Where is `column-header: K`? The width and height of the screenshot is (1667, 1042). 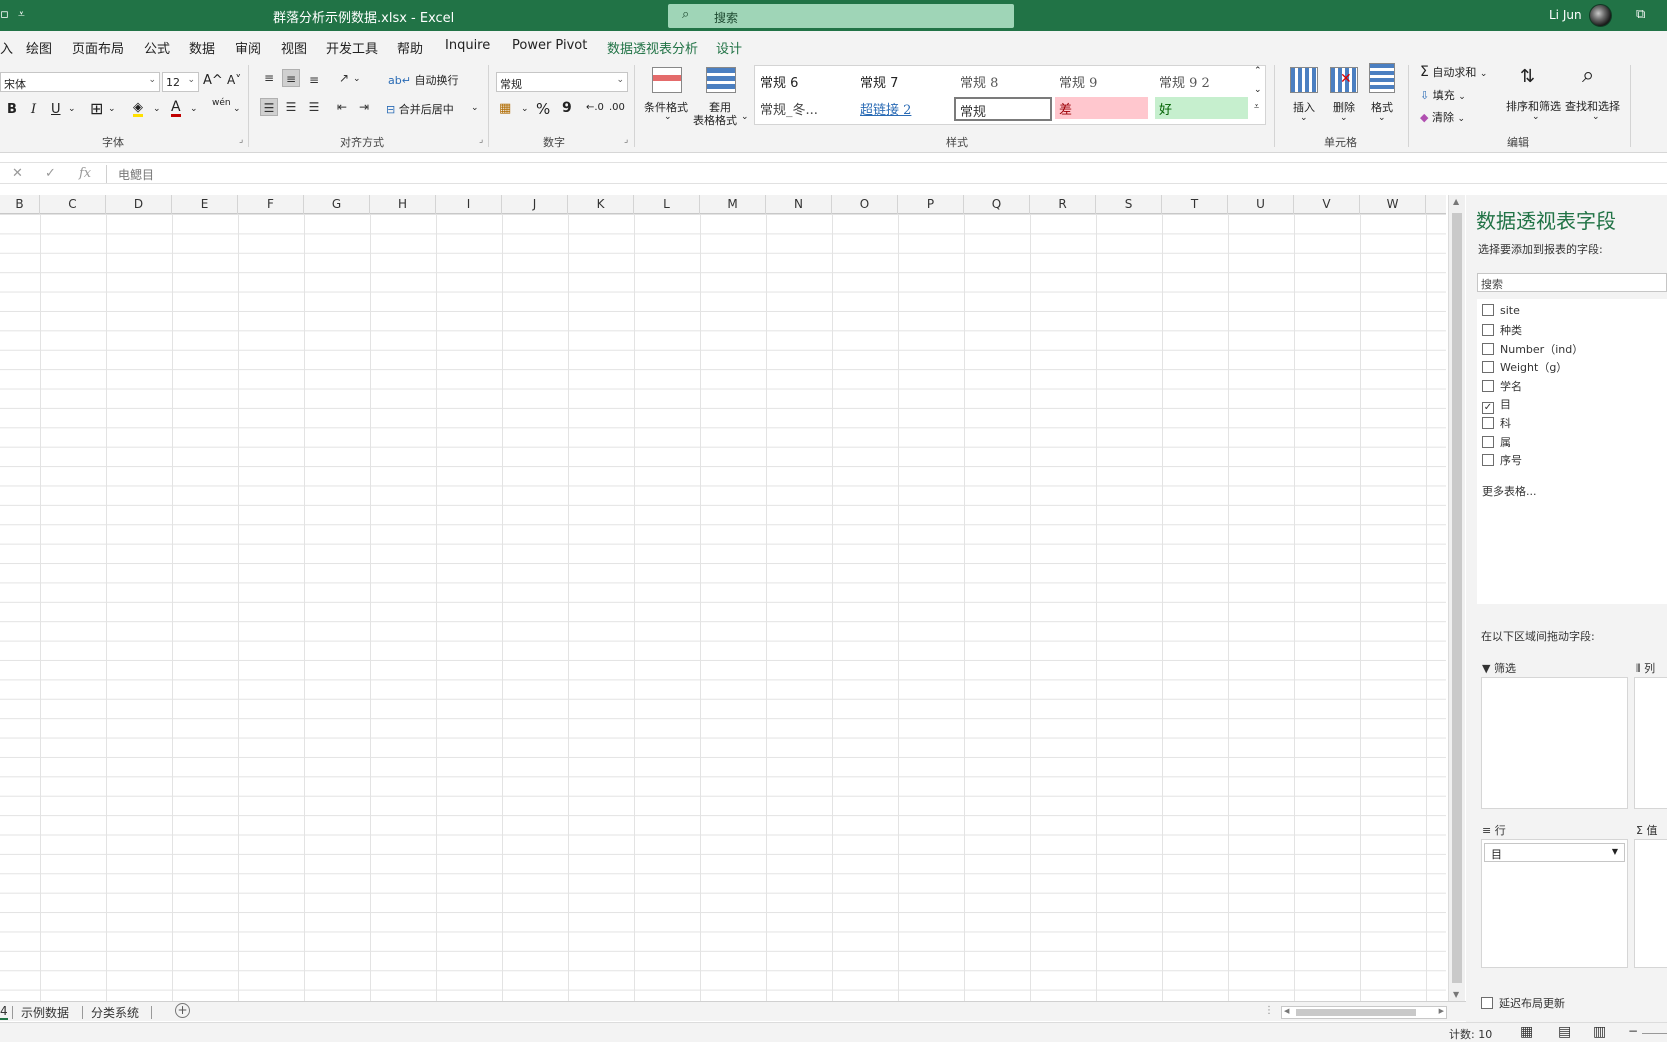 column-header: K is located at coordinates (601, 204).